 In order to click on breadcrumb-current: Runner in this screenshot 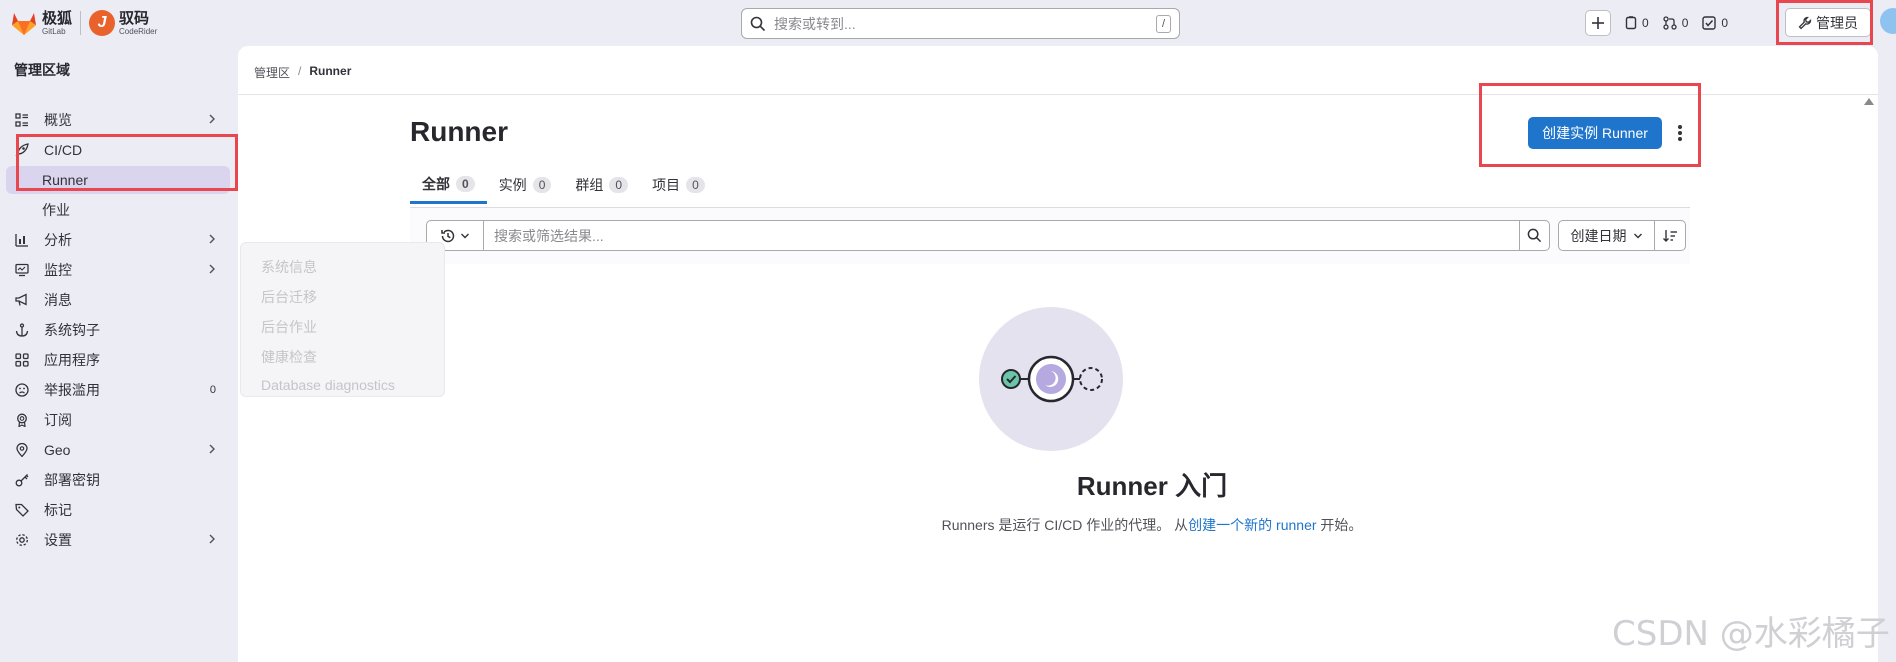, I will do `click(330, 72)`.